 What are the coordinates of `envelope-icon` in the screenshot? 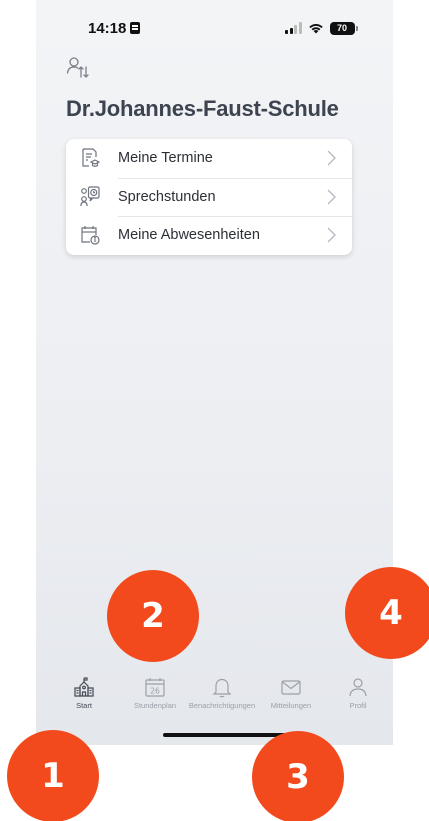 It's located at (291, 687).